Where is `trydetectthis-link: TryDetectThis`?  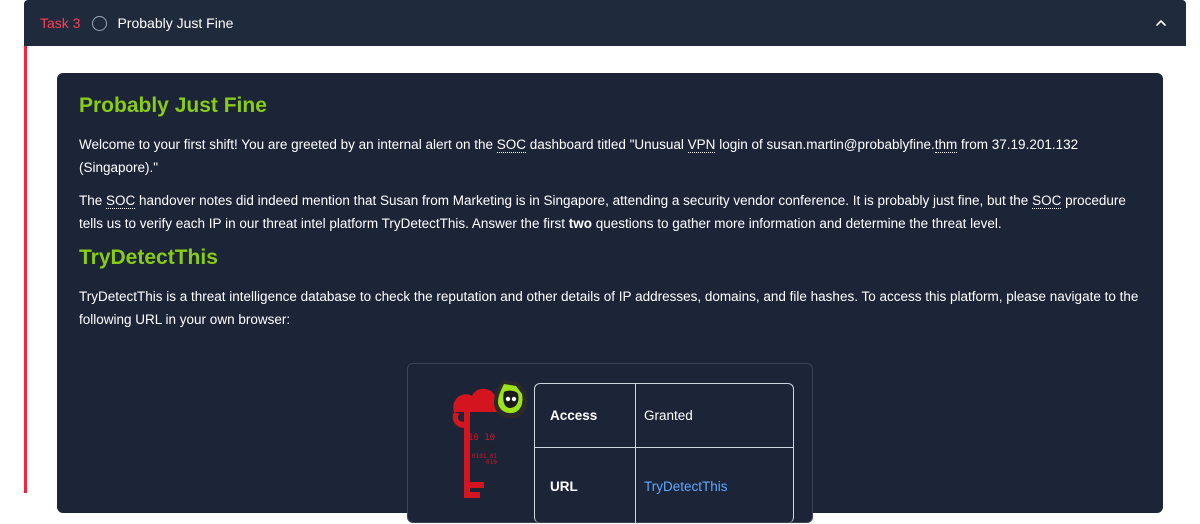 trydetectthis-link: TryDetectThis is located at coordinates (686, 486).